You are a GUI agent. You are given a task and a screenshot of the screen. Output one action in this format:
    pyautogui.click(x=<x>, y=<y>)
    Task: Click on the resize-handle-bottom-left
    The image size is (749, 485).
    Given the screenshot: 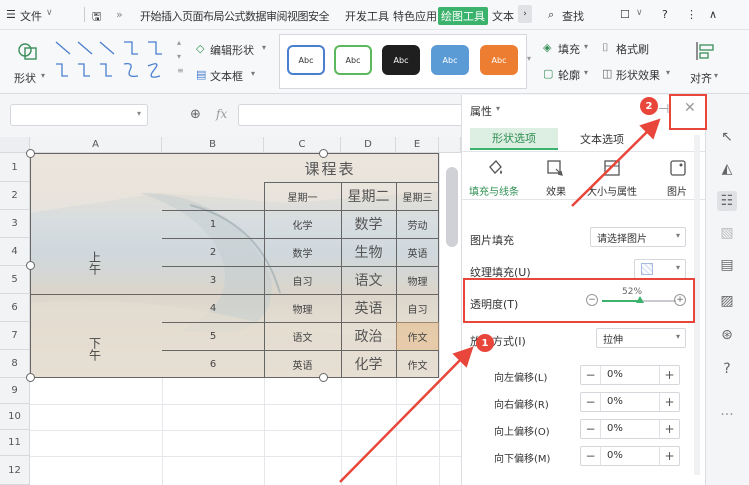 What is the action you would take?
    pyautogui.click(x=30, y=377)
    